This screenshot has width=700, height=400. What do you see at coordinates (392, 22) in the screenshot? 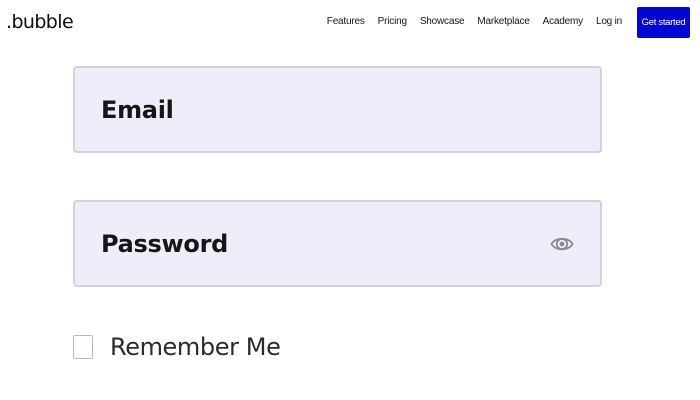
I see `nav-link-pricing: Pricing` at bounding box center [392, 22].